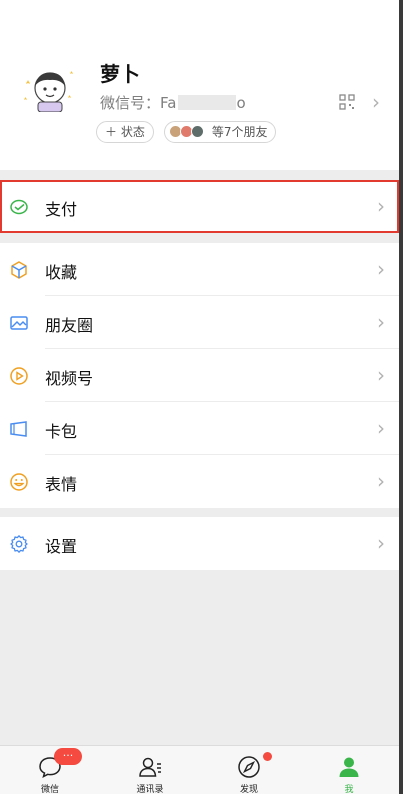 Image resolution: width=403 pixels, height=794 pixels. What do you see at coordinates (248, 789) in the screenshot?
I see `tab-label: 发现` at bounding box center [248, 789].